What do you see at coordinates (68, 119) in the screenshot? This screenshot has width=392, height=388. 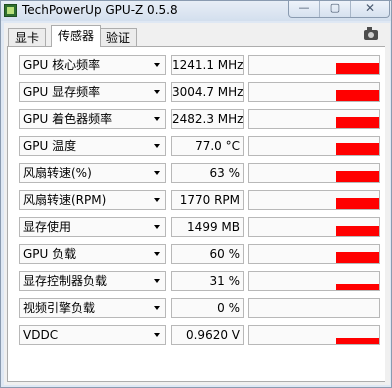 I see `sensor-label: GPU 着色器频率` at bounding box center [68, 119].